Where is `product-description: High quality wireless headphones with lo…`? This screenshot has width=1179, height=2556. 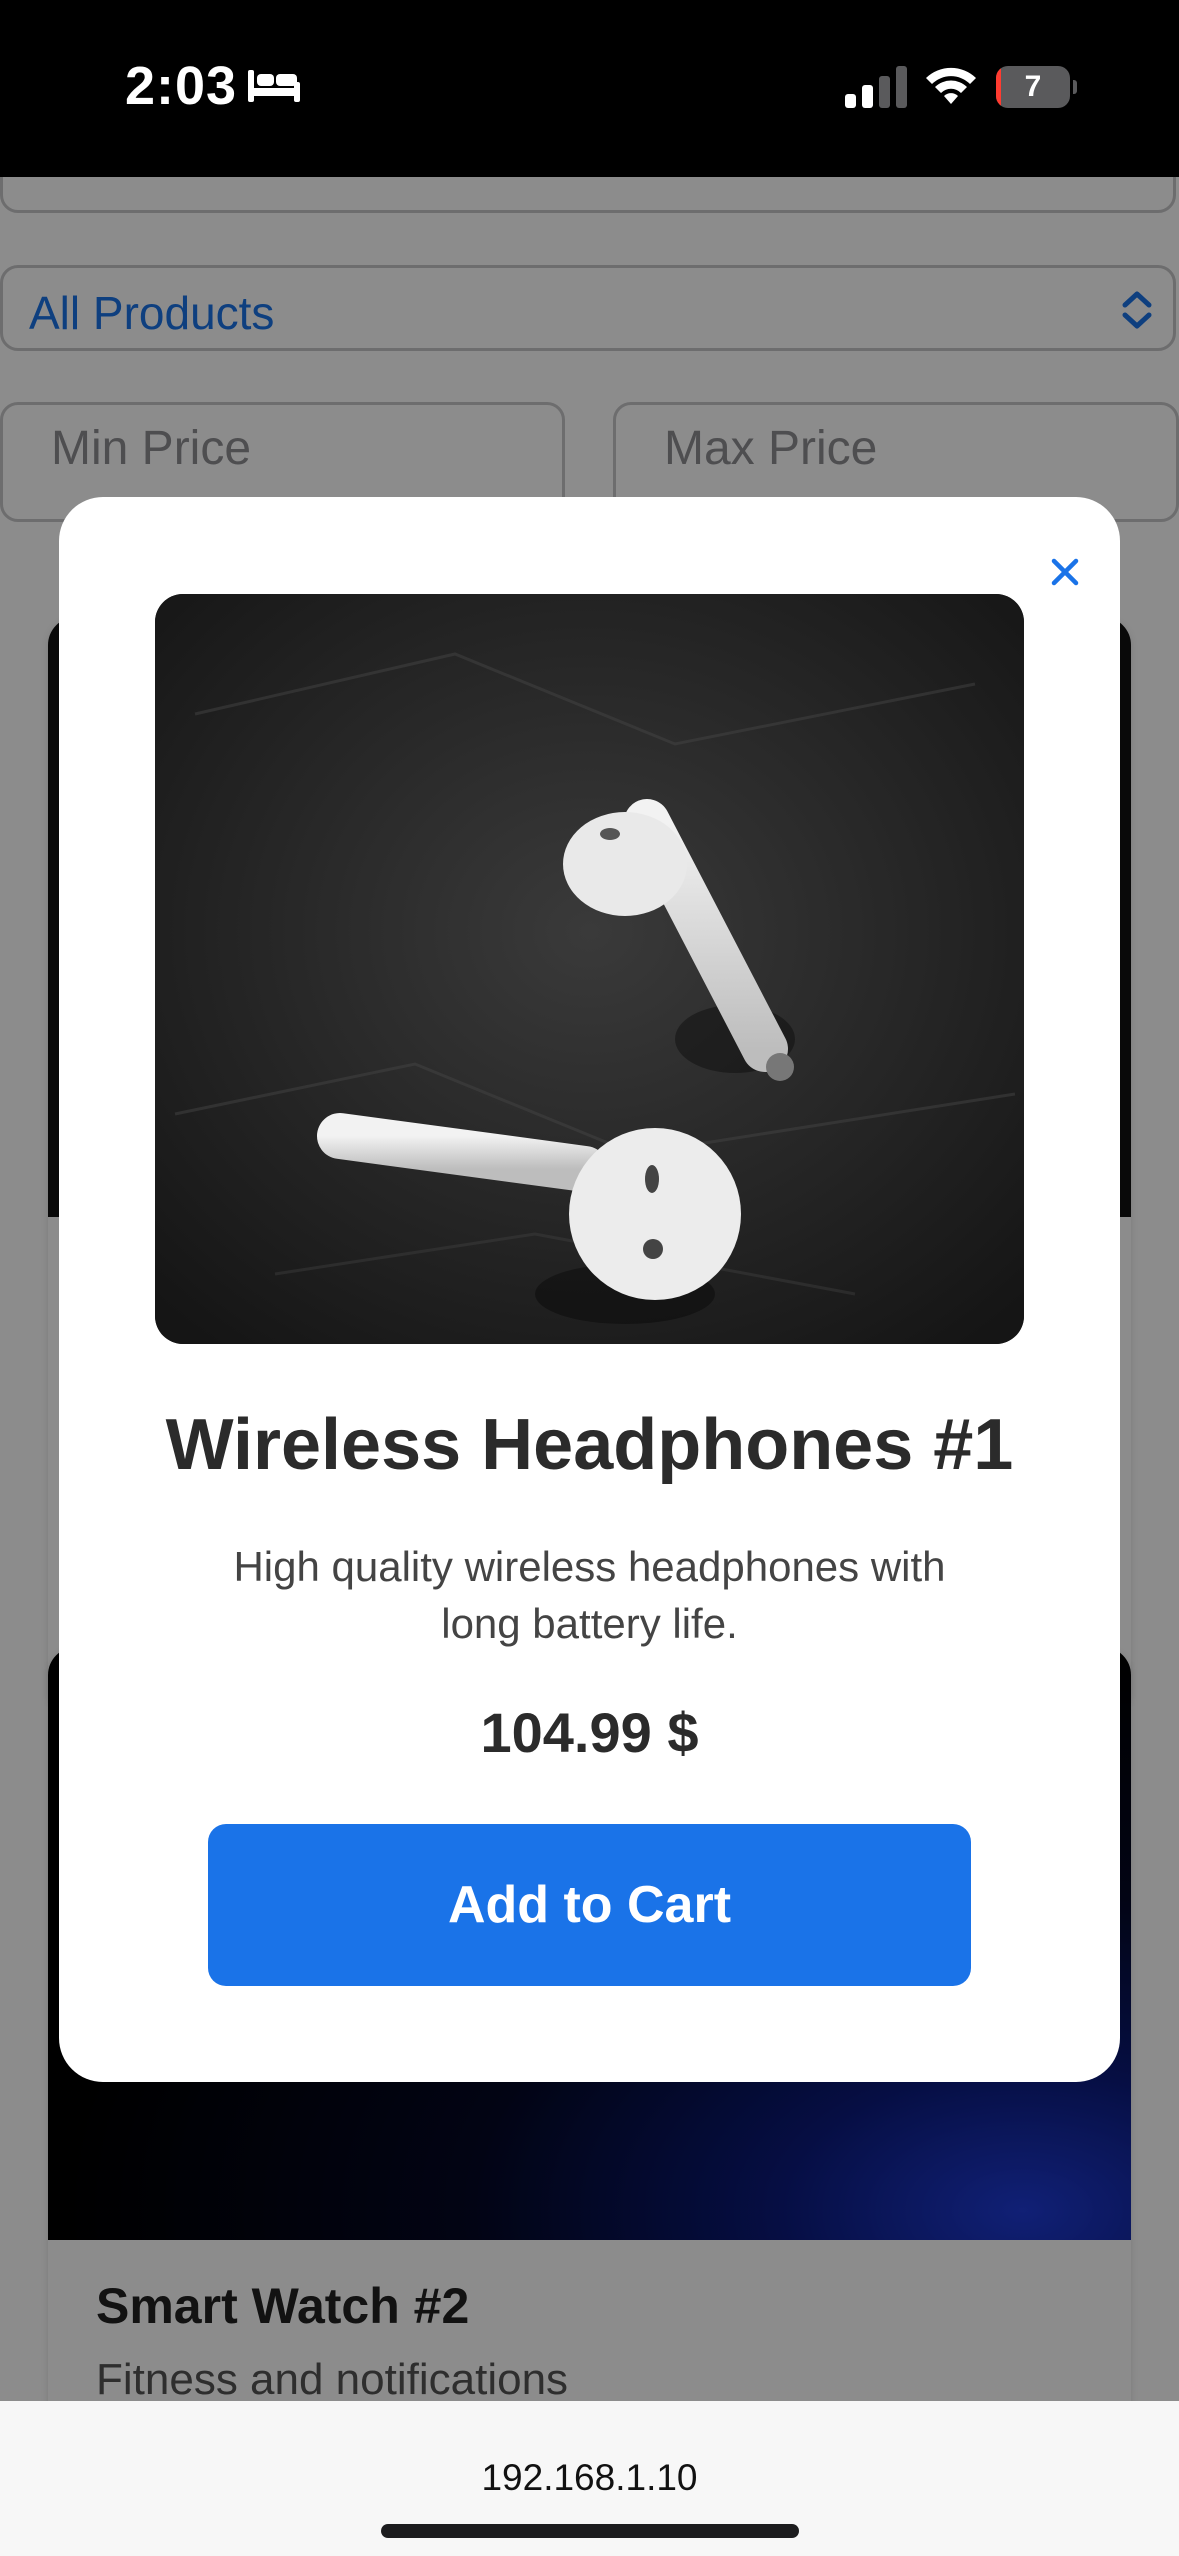 product-description: High quality wireless headphones with lo… is located at coordinates (589, 1595).